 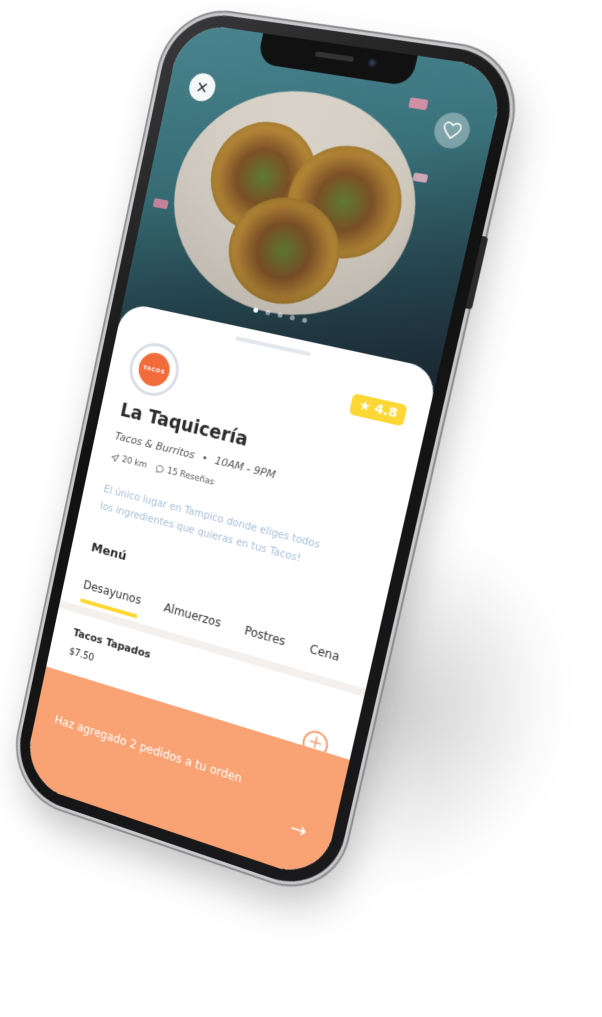 I want to click on rating-value: 4.8, so click(x=385, y=411).